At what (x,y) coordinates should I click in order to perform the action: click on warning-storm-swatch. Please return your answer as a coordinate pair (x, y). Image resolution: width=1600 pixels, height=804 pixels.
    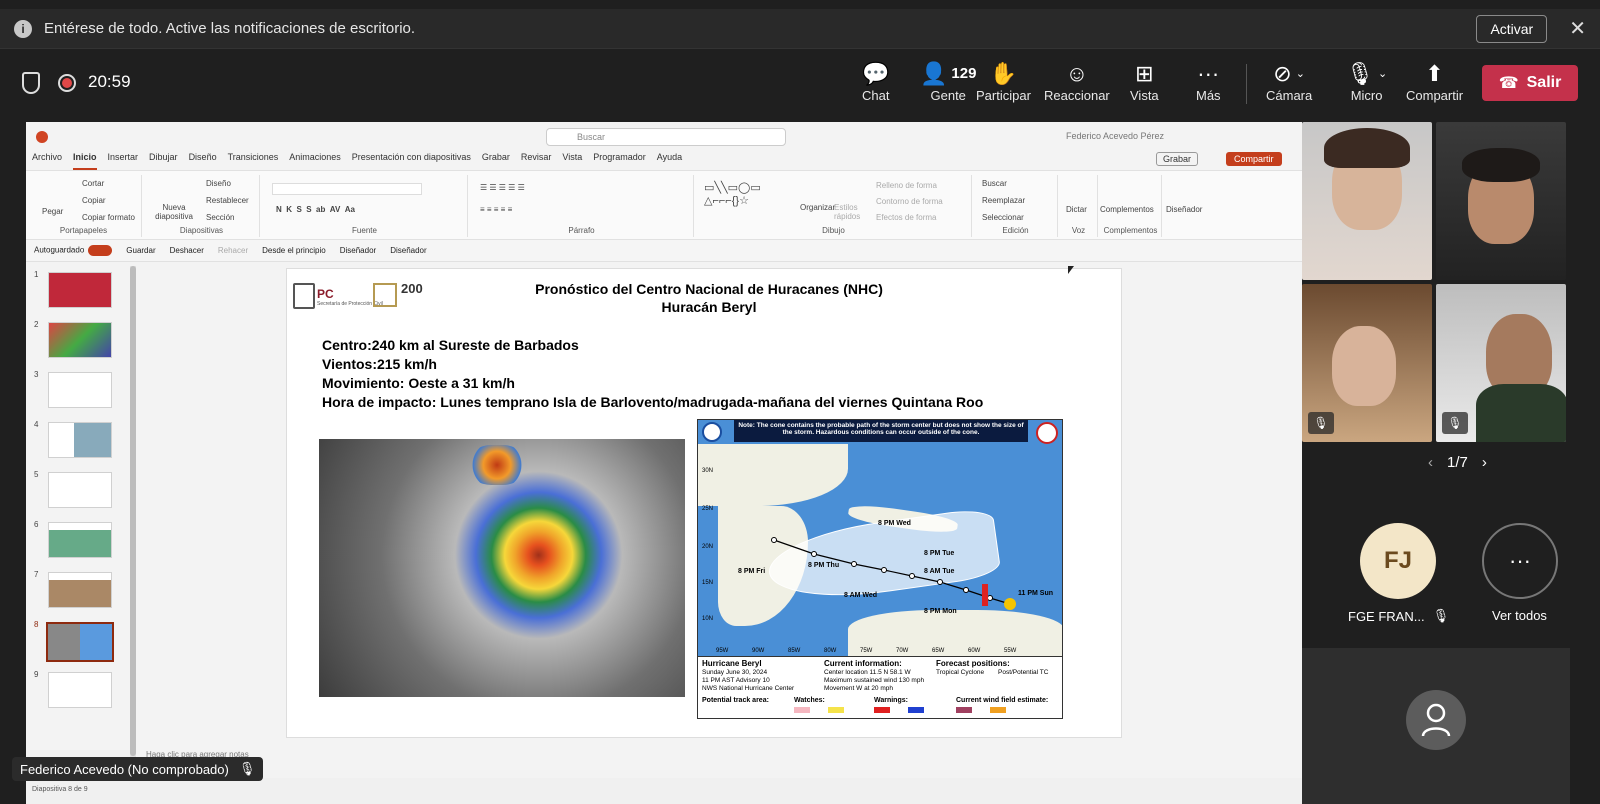
    Looking at the image, I should click on (916, 710).